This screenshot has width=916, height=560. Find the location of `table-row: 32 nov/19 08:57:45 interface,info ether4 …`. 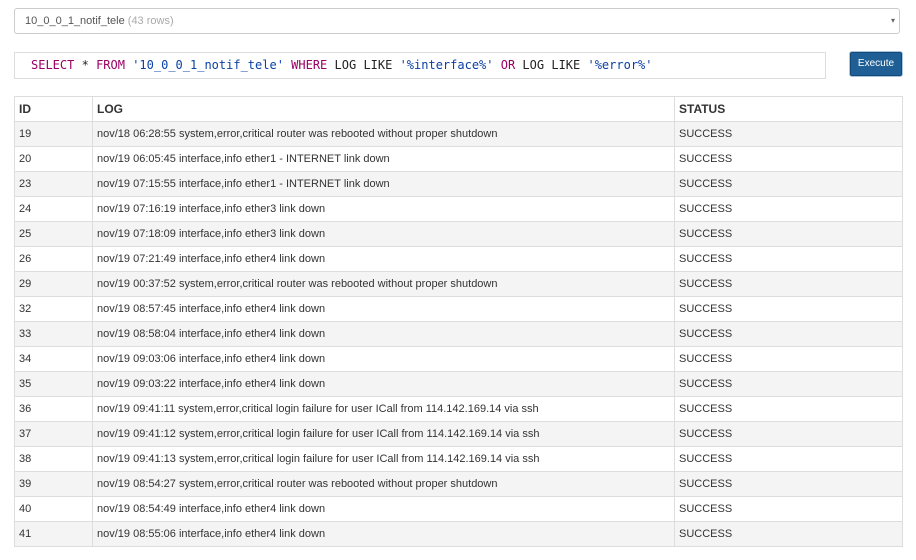

table-row: 32 nov/19 08:57:45 interface,info ether4 … is located at coordinates (458, 309).